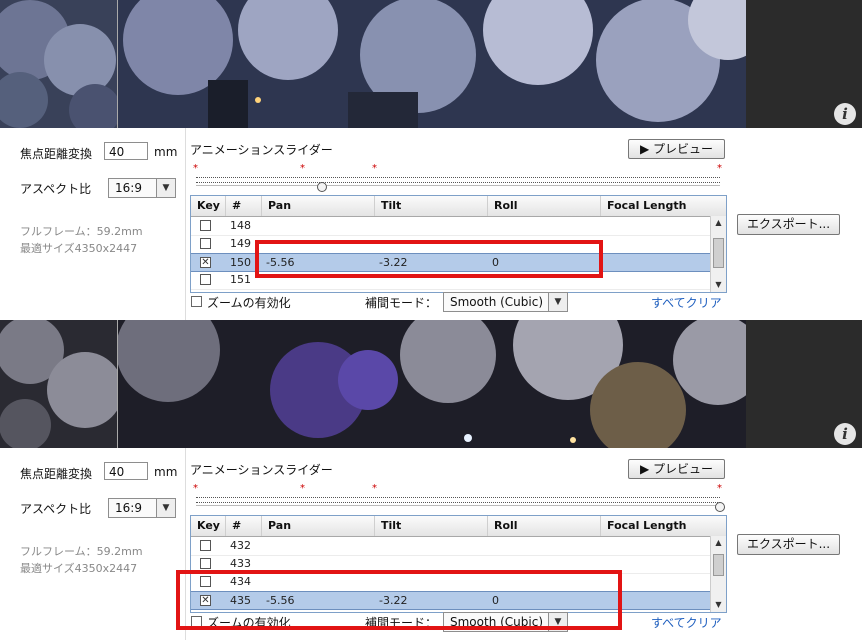  What do you see at coordinates (205, 262) in the screenshot?
I see `key-checkbox-checked: ✕` at bounding box center [205, 262].